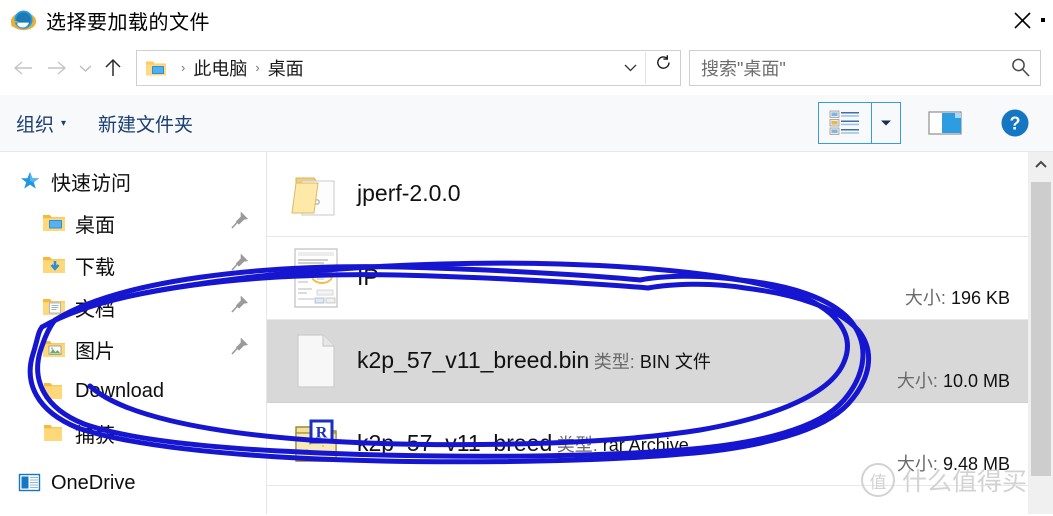  I want to click on sidebar-item-download: Download, so click(133, 391).